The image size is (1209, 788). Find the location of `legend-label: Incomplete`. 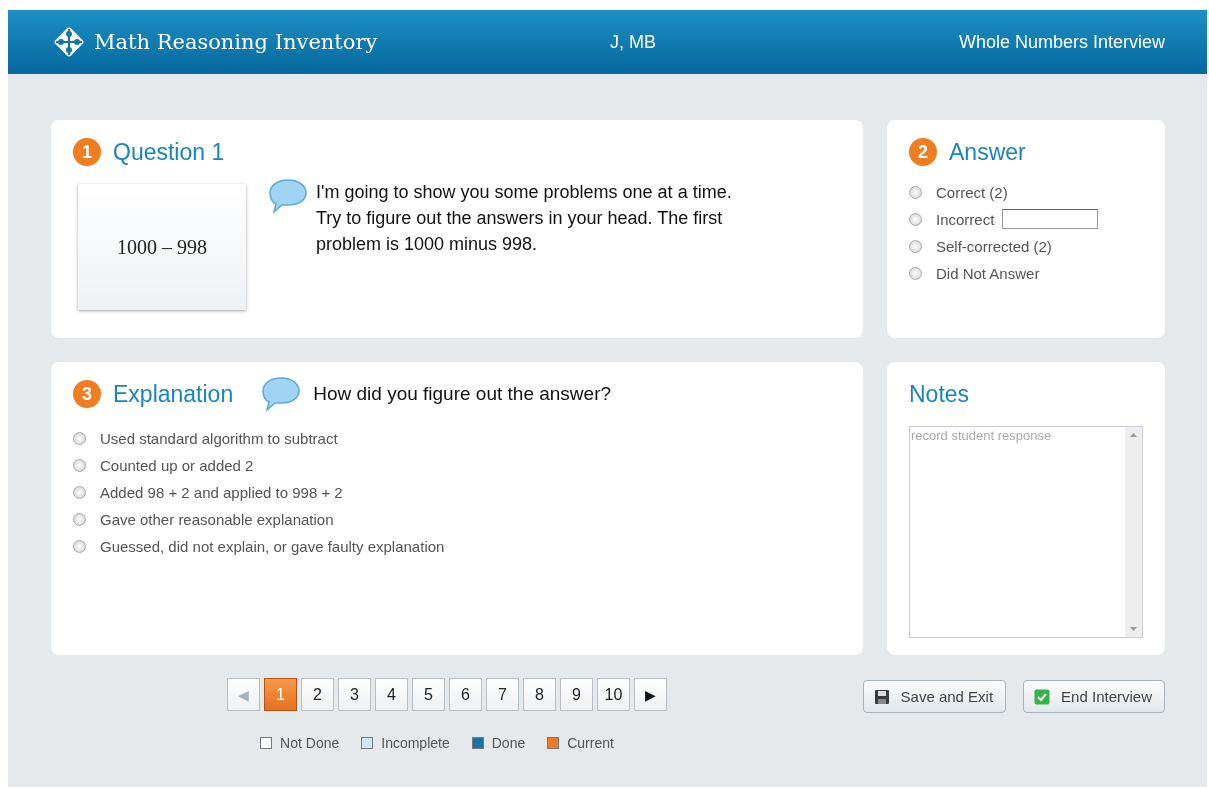

legend-label: Incomplete is located at coordinates (415, 743).